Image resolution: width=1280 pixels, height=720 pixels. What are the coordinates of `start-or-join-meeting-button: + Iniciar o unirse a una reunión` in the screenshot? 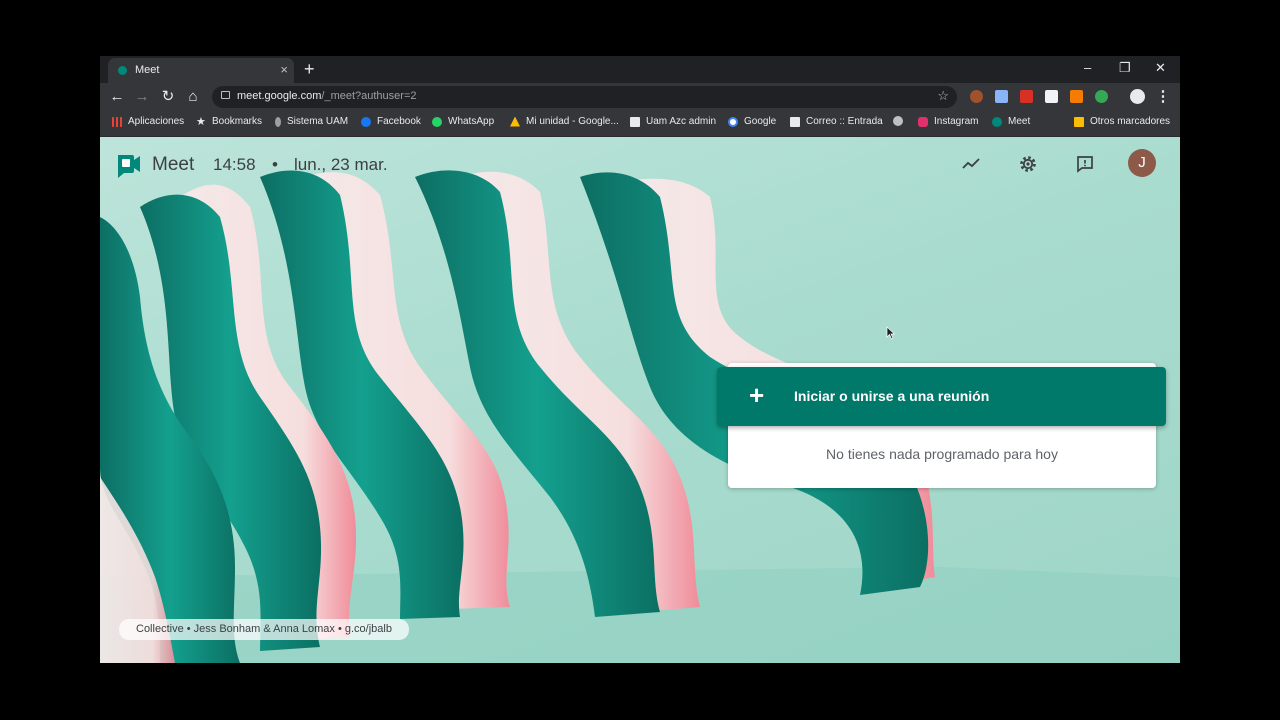 It's located at (941, 396).